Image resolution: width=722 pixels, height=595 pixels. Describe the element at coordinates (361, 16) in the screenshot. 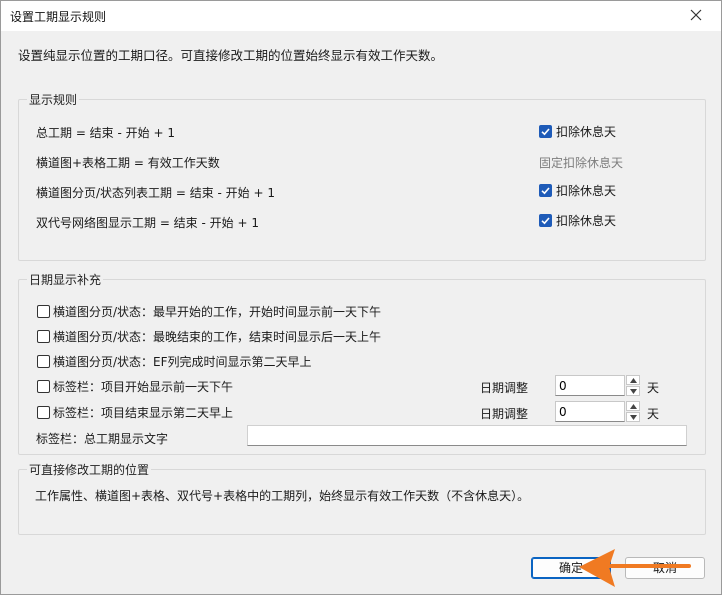

I see `title-bar: 设置工期显示规则` at that location.